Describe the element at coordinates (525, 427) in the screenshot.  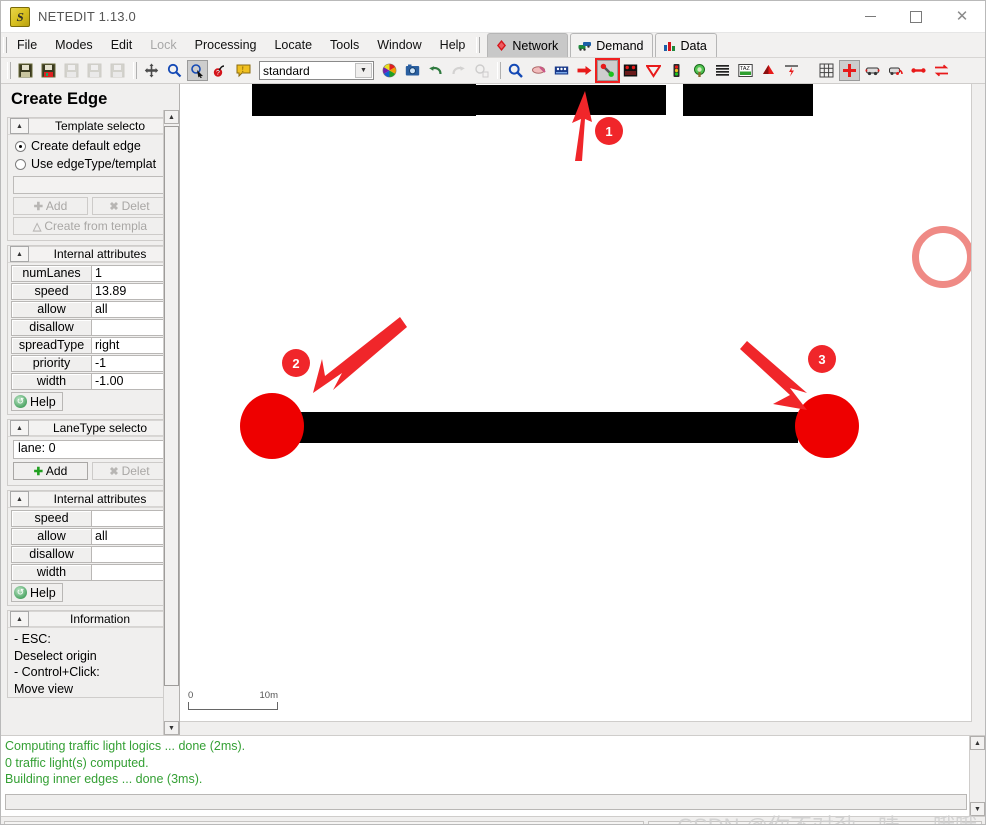
I see `edge-body` at that location.